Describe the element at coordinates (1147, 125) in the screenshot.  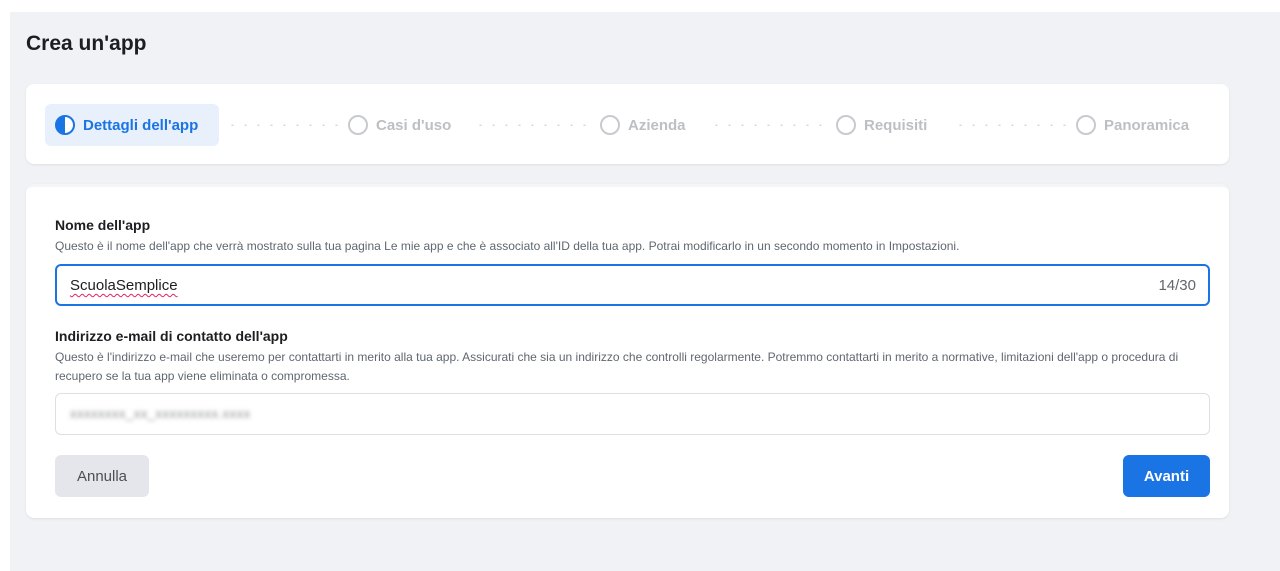
I see `step-label: Panoramica` at that location.